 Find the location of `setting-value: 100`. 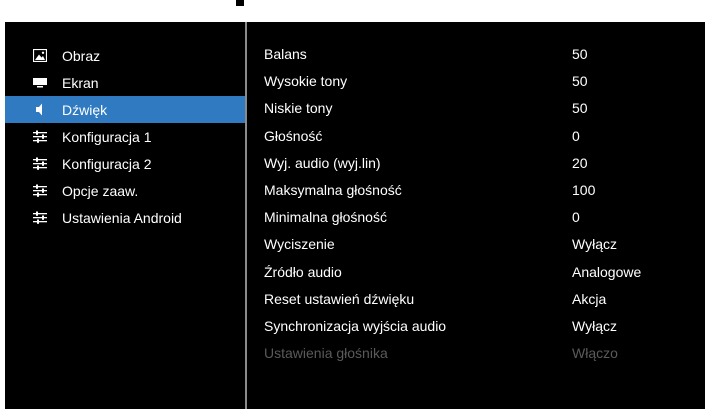

setting-value: 100 is located at coordinates (584, 189).